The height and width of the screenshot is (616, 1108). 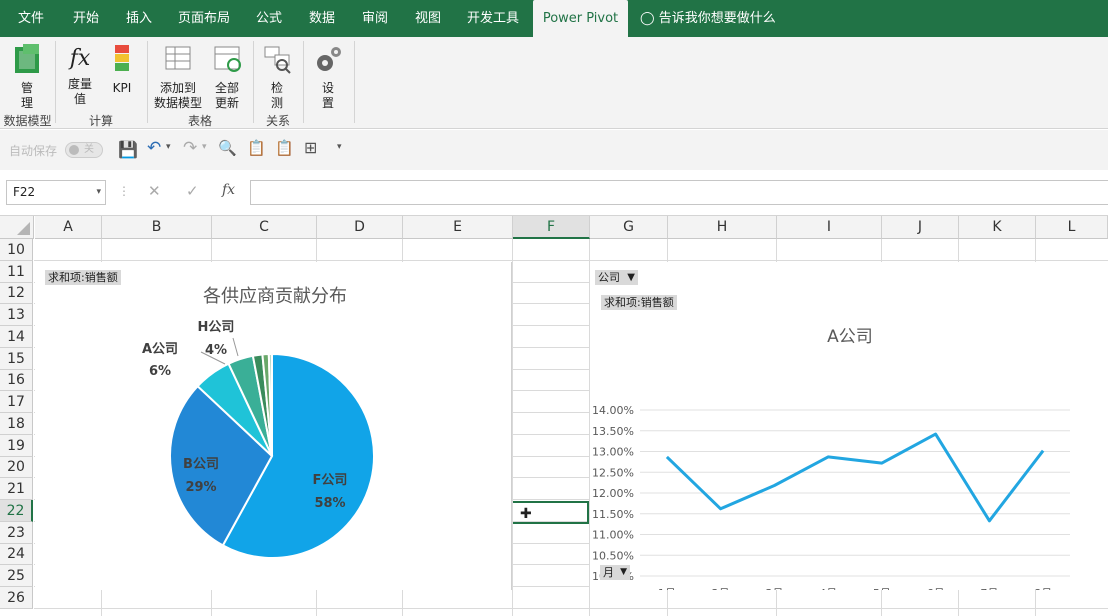 What do you see at coordinates (639, 302) in the screenshot?
I see `line-pivot-field-button: 求和项:销售额` at bounding box center [639, 302].